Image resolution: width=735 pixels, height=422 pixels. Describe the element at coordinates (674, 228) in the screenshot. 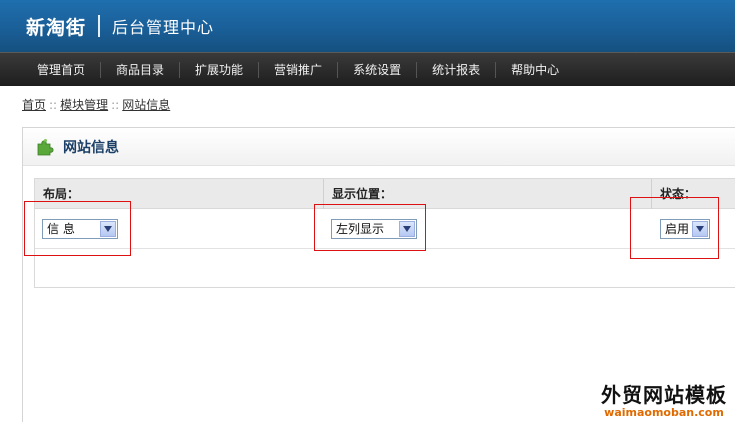

I see `highlight-box-status` at that location.